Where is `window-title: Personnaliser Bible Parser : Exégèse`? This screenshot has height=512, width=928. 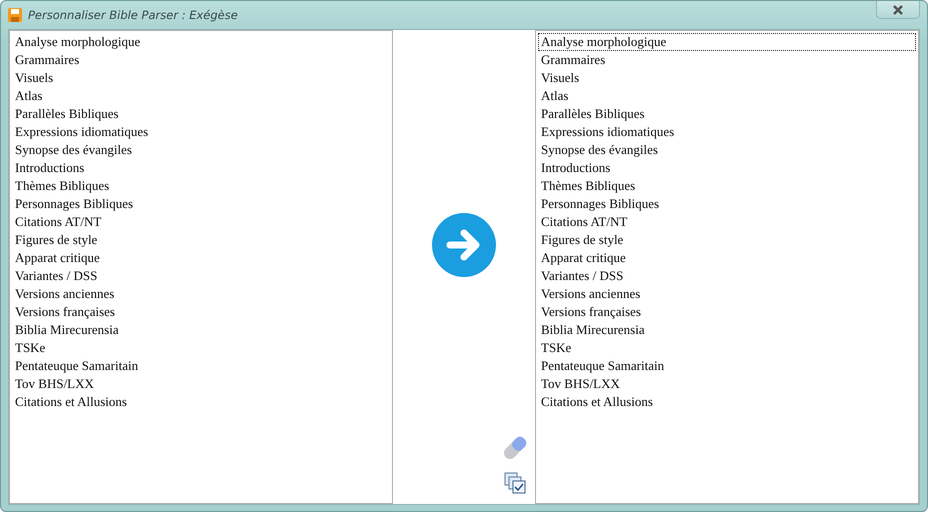 window-title: Personnaliser Bible Parser : Exégèse is located at coordinates (133, 15).